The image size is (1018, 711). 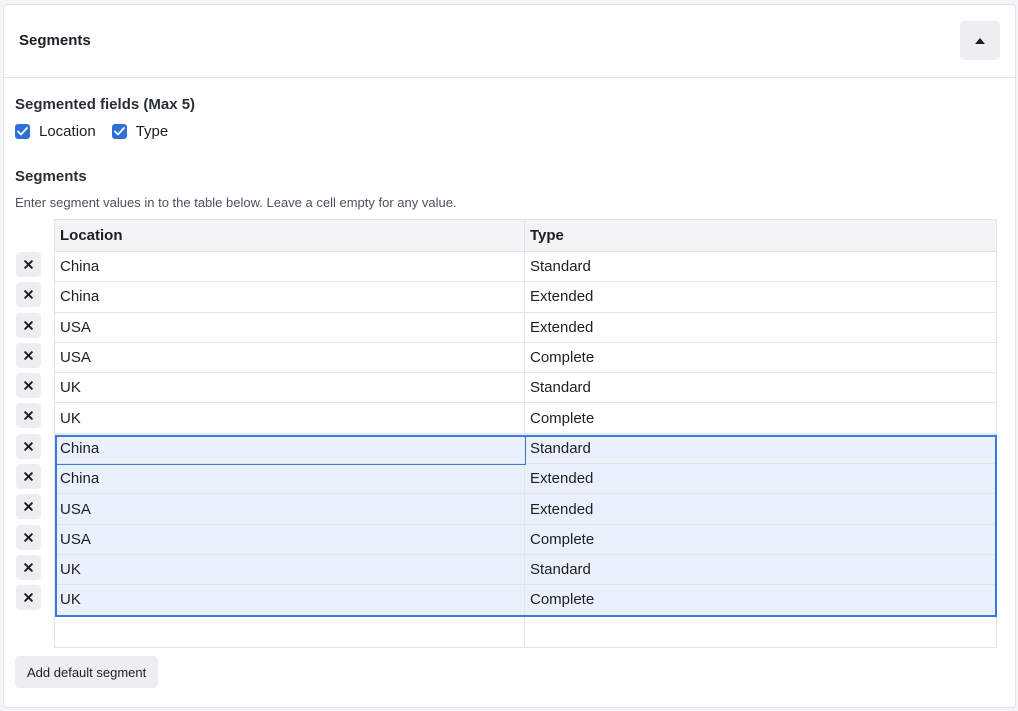 I want to click on type-cell, so click(x=761, y=631).